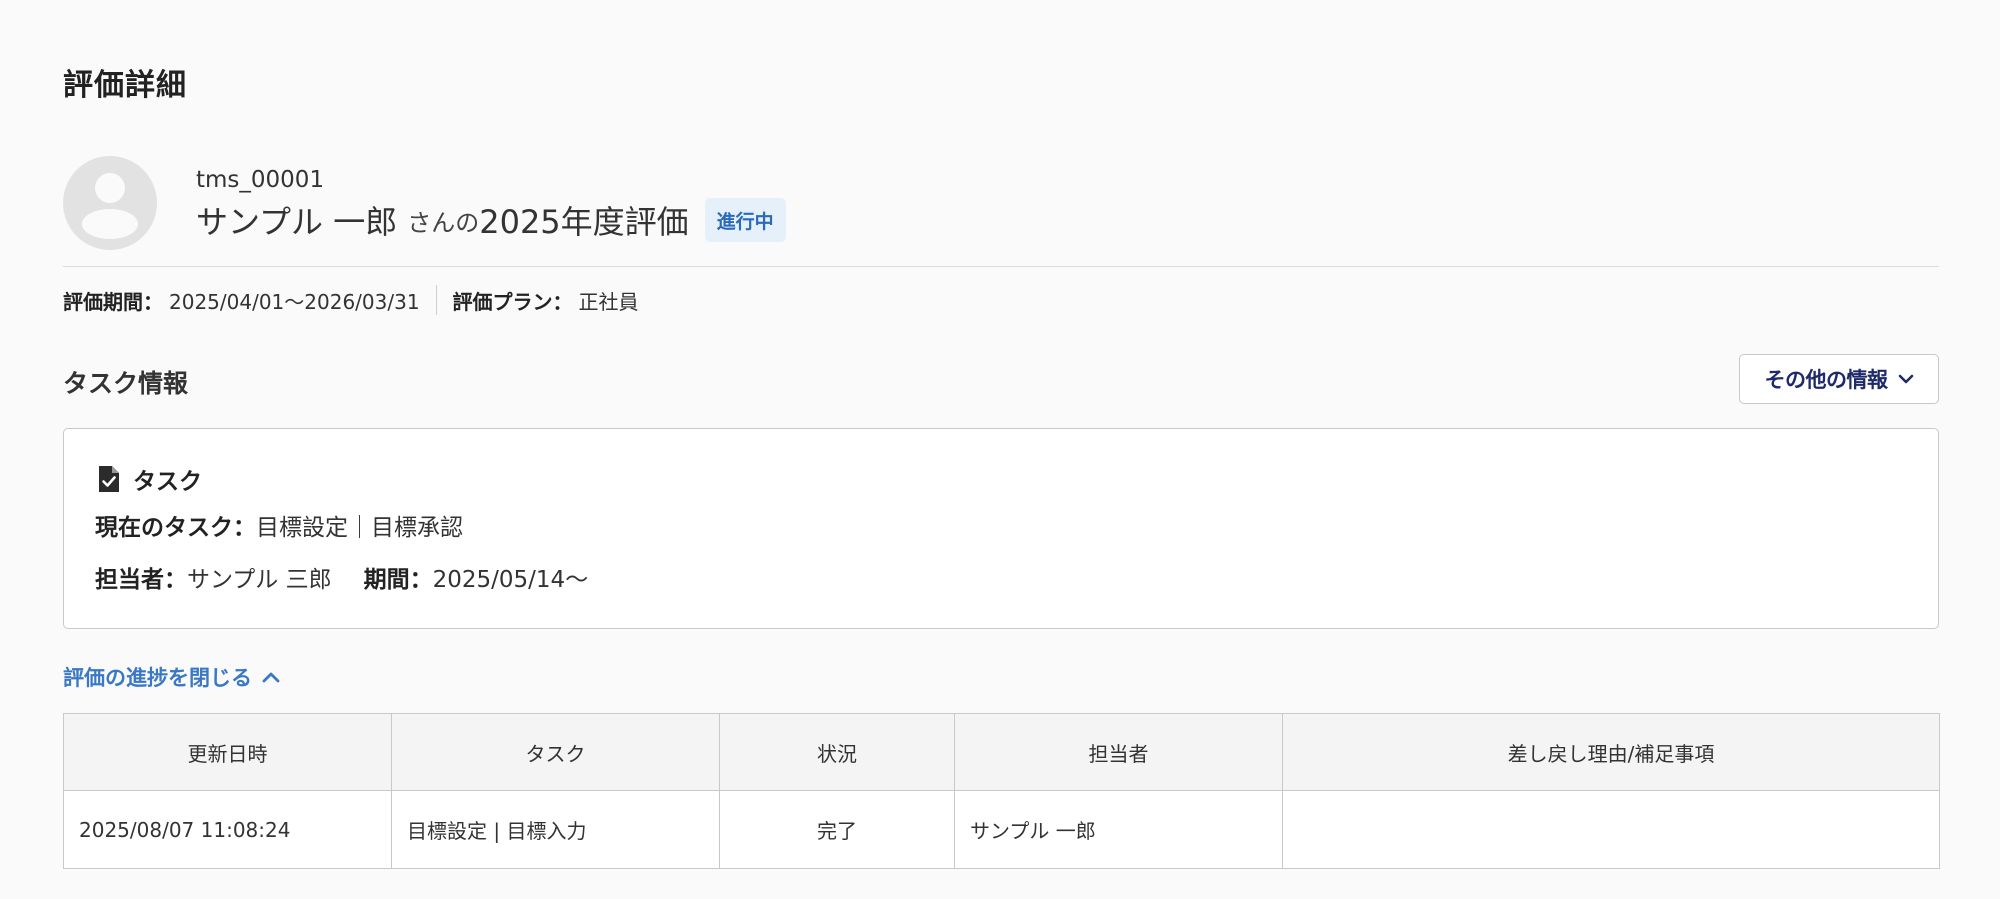  Describe the element at coordinates (608, 301) in the screenshot. I see `plan-value: 正社員` at that location.